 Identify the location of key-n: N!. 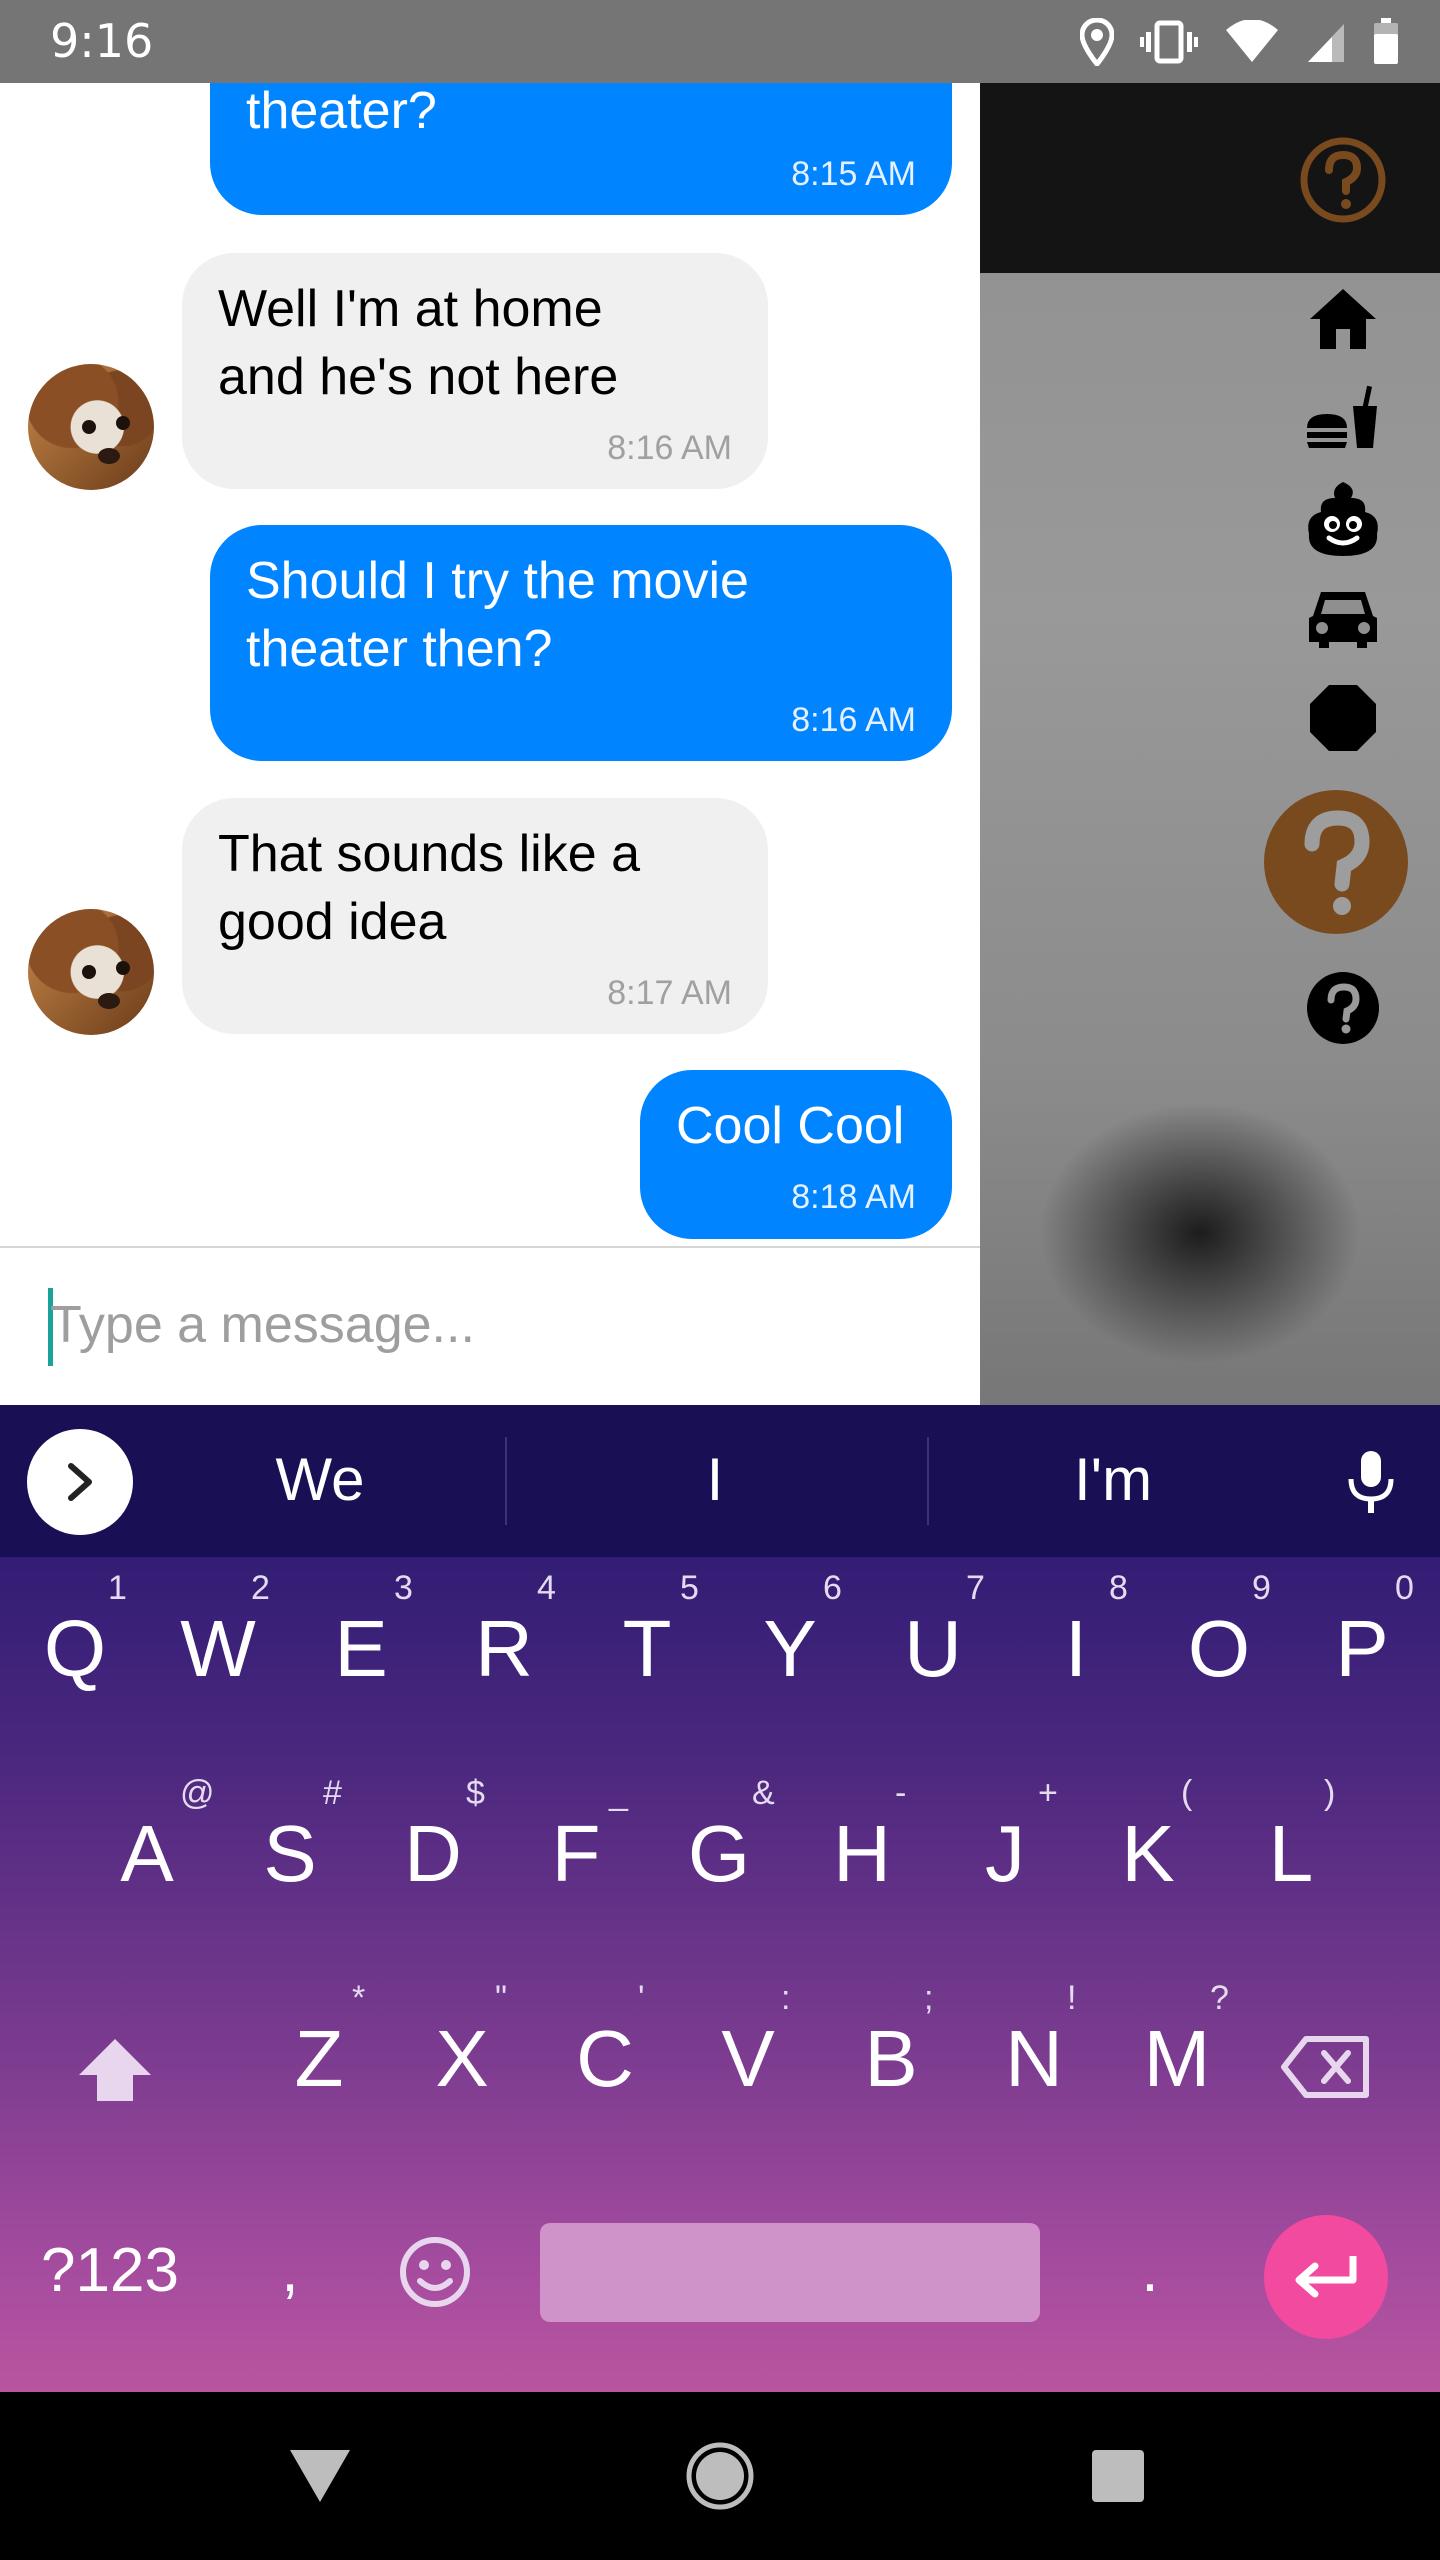
(1034, 2057).